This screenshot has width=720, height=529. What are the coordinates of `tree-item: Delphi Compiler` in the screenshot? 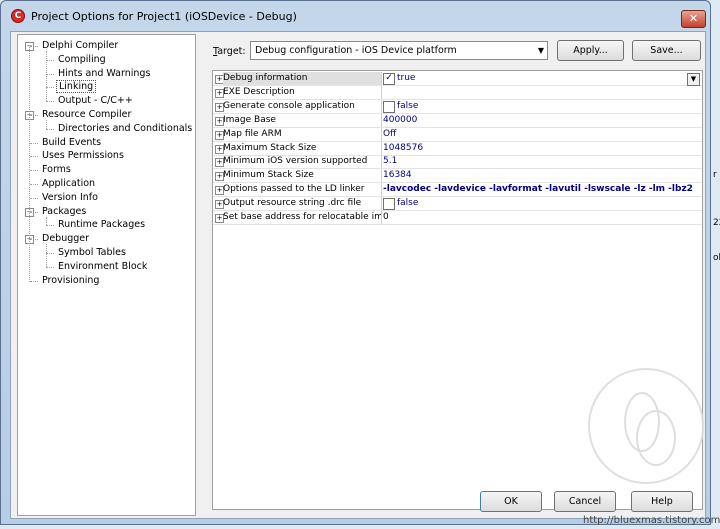 It's located at (80, 46).